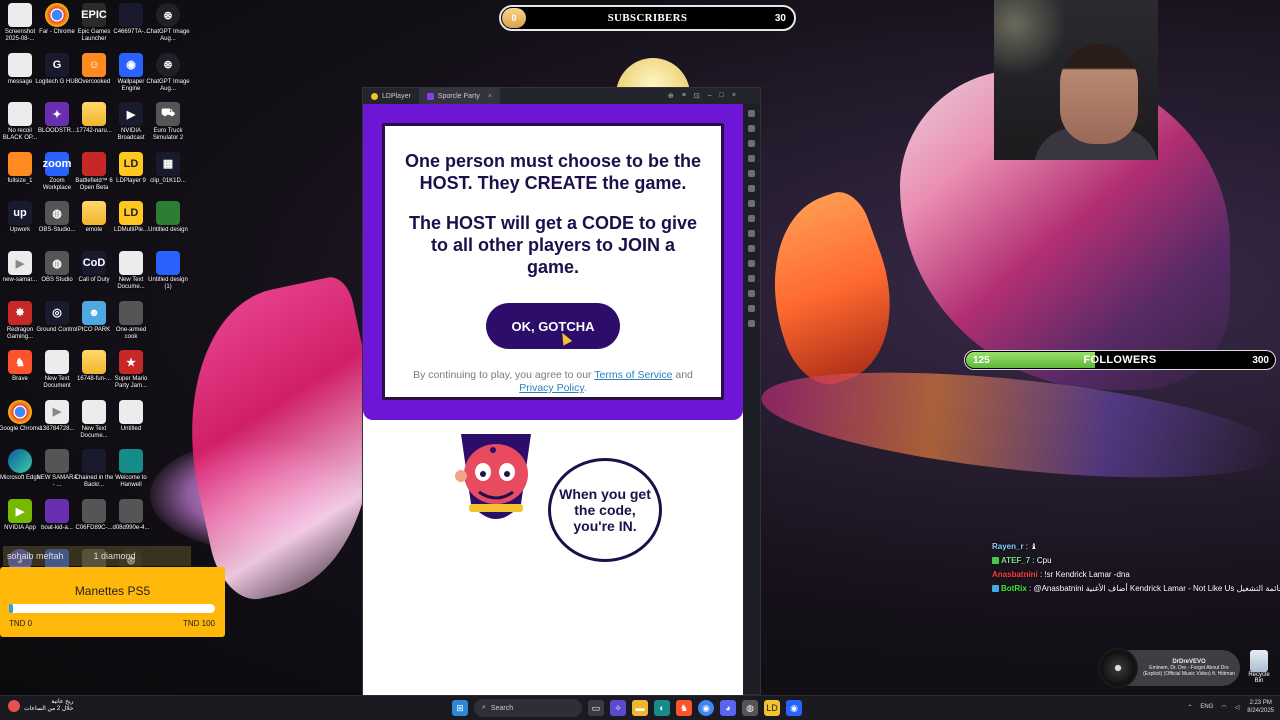 This screenshot has height=720, width=1280. I want to click on desktop-icon-logitech: G Logitech G HUB, so click(57, 76).